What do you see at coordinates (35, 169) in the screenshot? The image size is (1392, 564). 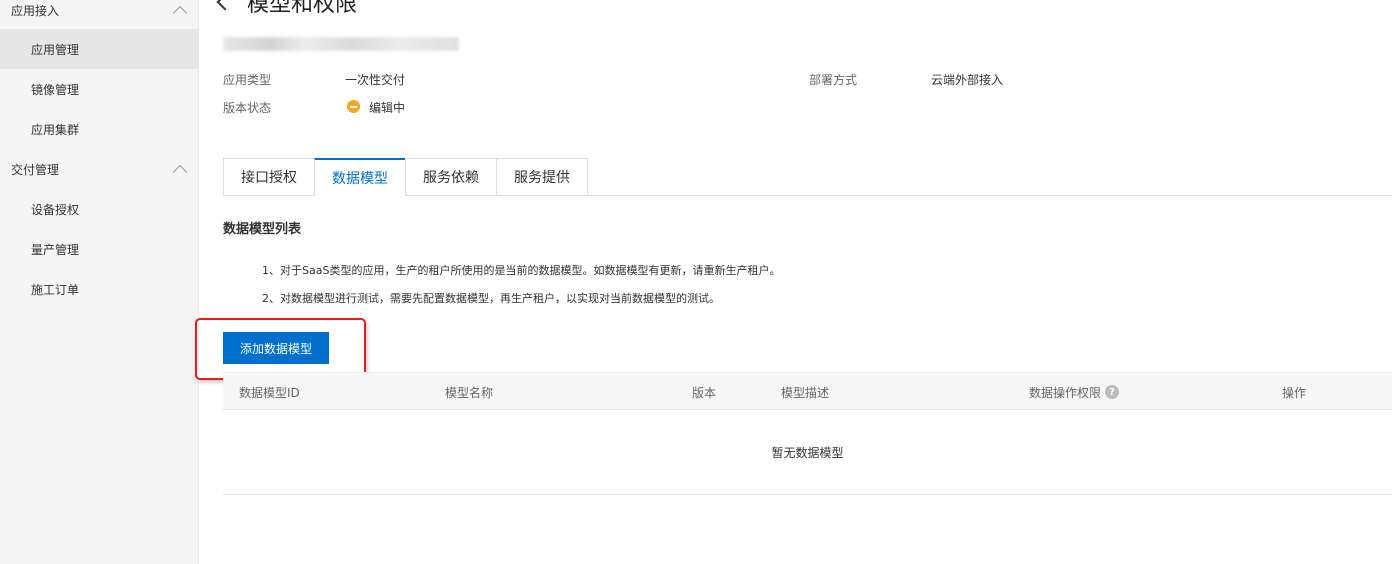 I see `sidebar-group-label: 交付管理` at bounding box center [35, 169].